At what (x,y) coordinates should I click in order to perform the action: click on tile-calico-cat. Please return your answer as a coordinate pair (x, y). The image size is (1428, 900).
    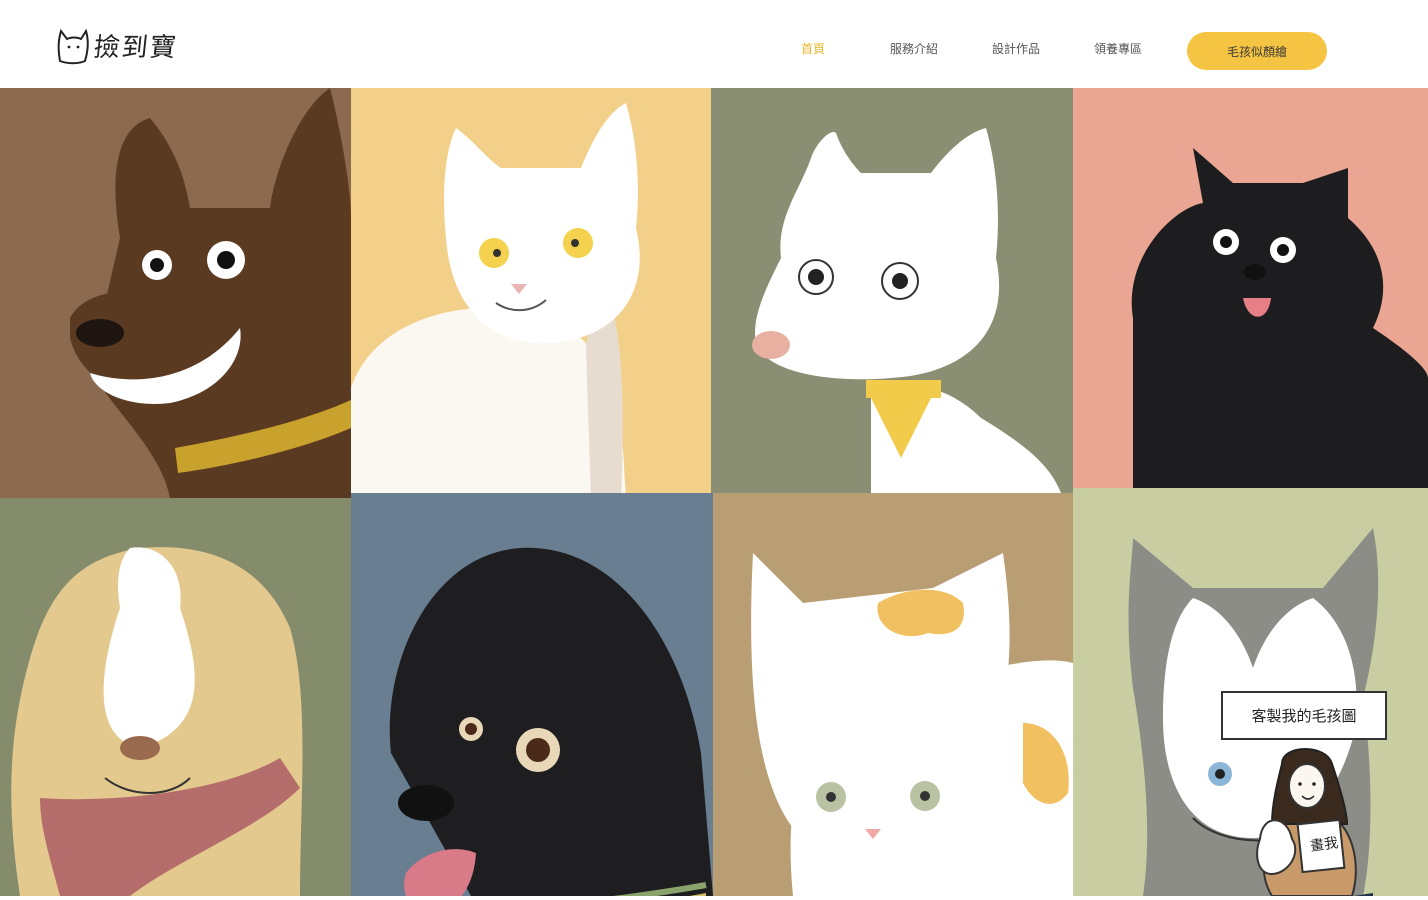
    Looking at the image, I should click on (893, 694).